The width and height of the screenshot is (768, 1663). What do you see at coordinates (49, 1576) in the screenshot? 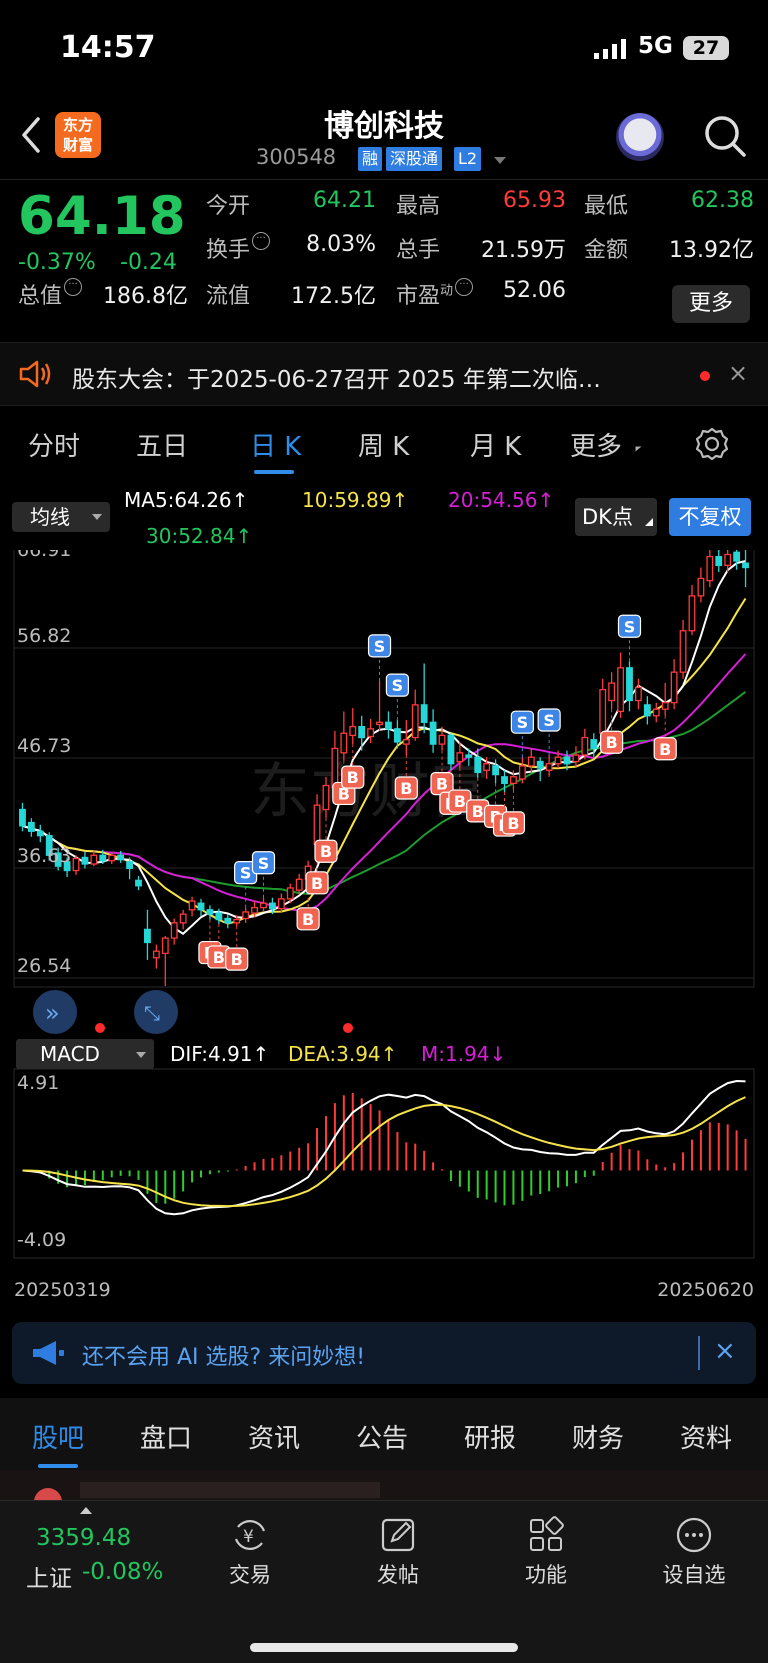
I see `index-name: 上证` at bounding box center [49, 1576].